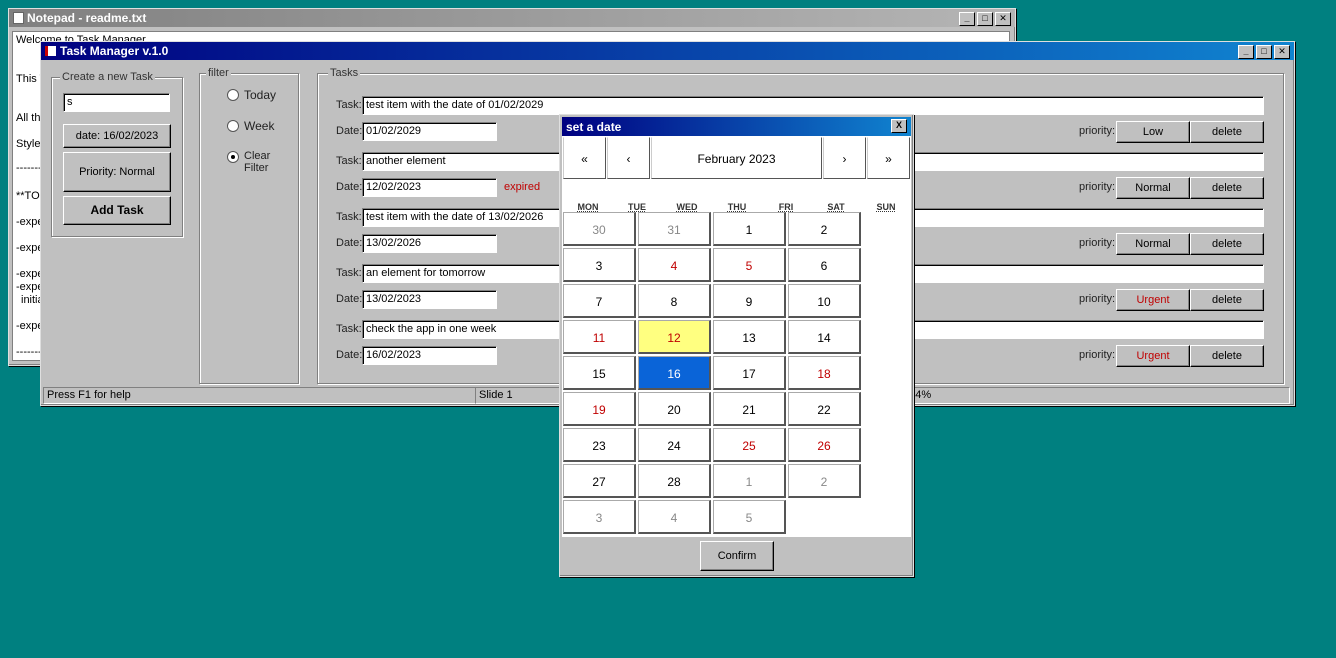 This screenshot has height=658, width=1336. Describe the element at coordinates (899, 126) in the screenshot. I see `close-button: X` at that location.